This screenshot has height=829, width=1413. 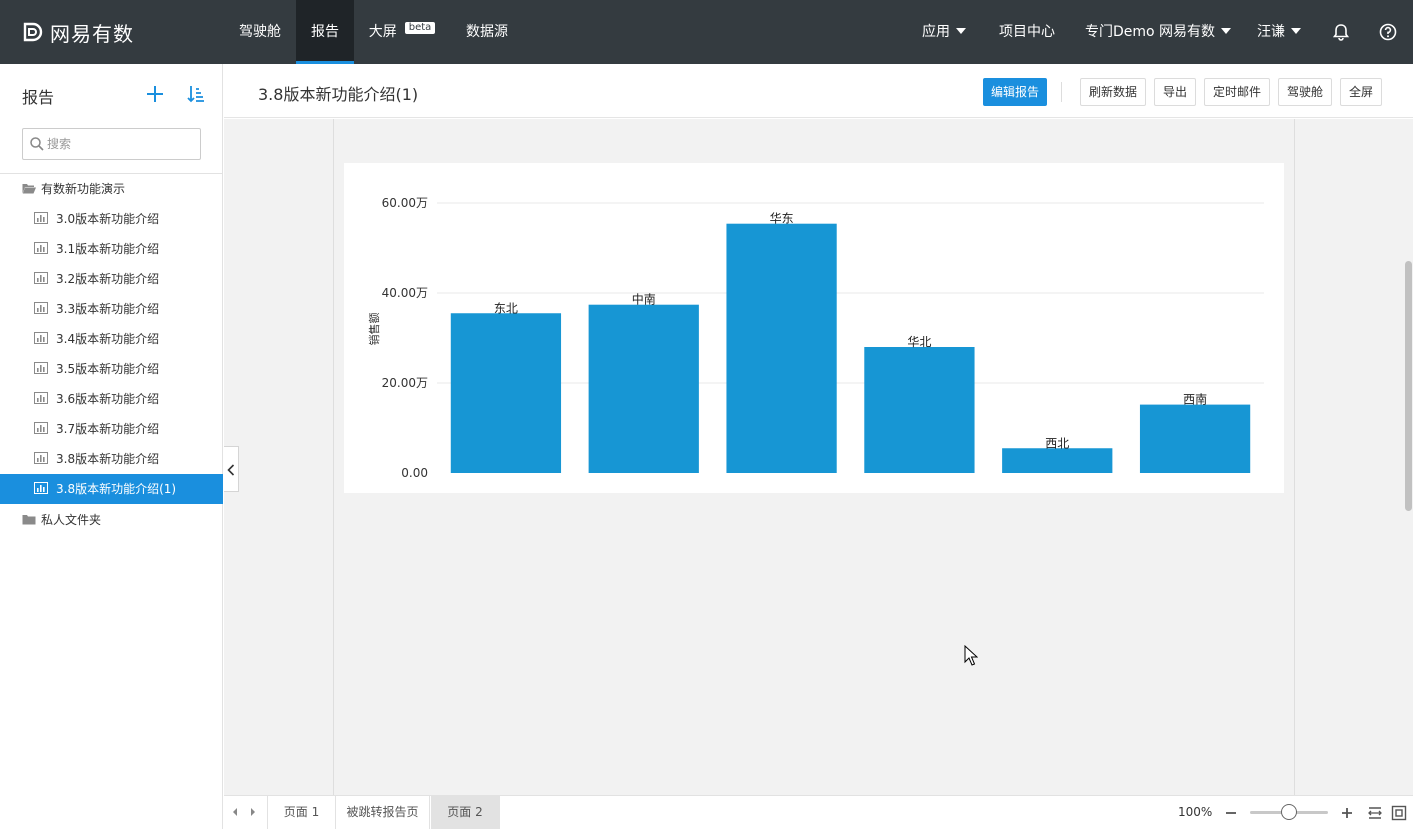 What do you see at coordinates (1271, 32) in the screenshot?
I see `user-name: 汪谦` at bounding box center [1271, 32].